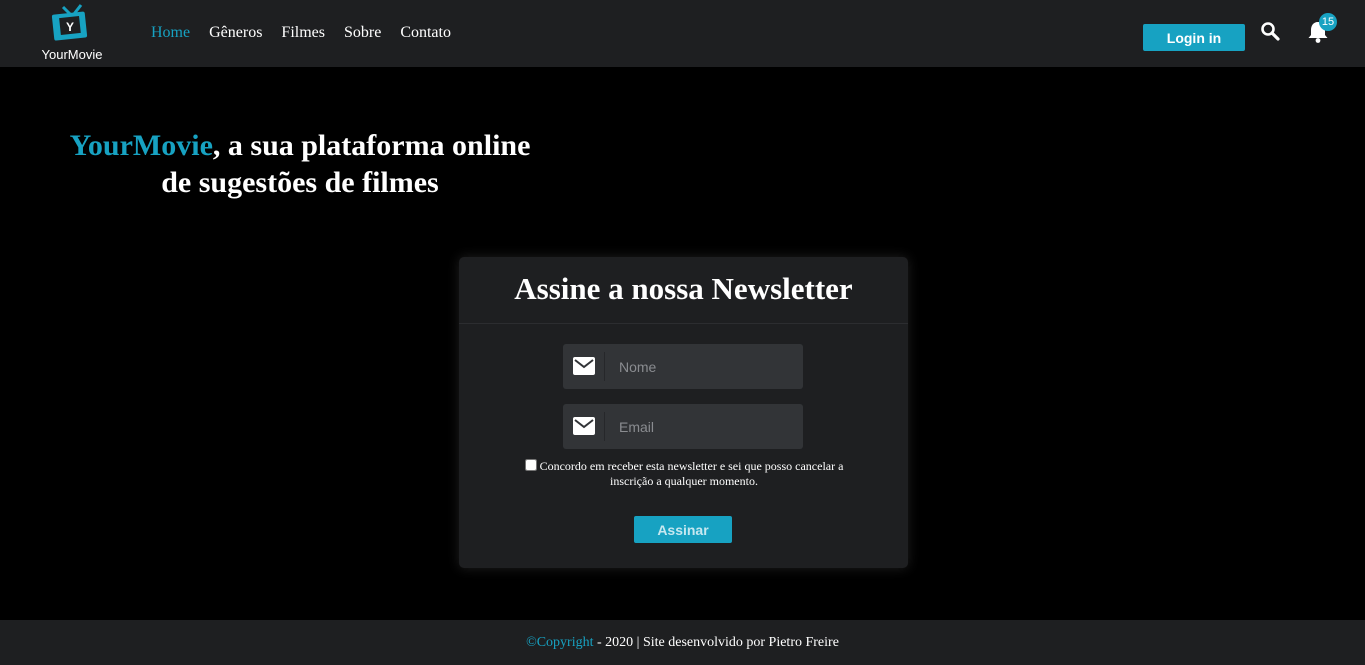 The width and height of the screenshot is (1365, 665). I want to click on nav-filmes: Filmes, so click(303, 33).